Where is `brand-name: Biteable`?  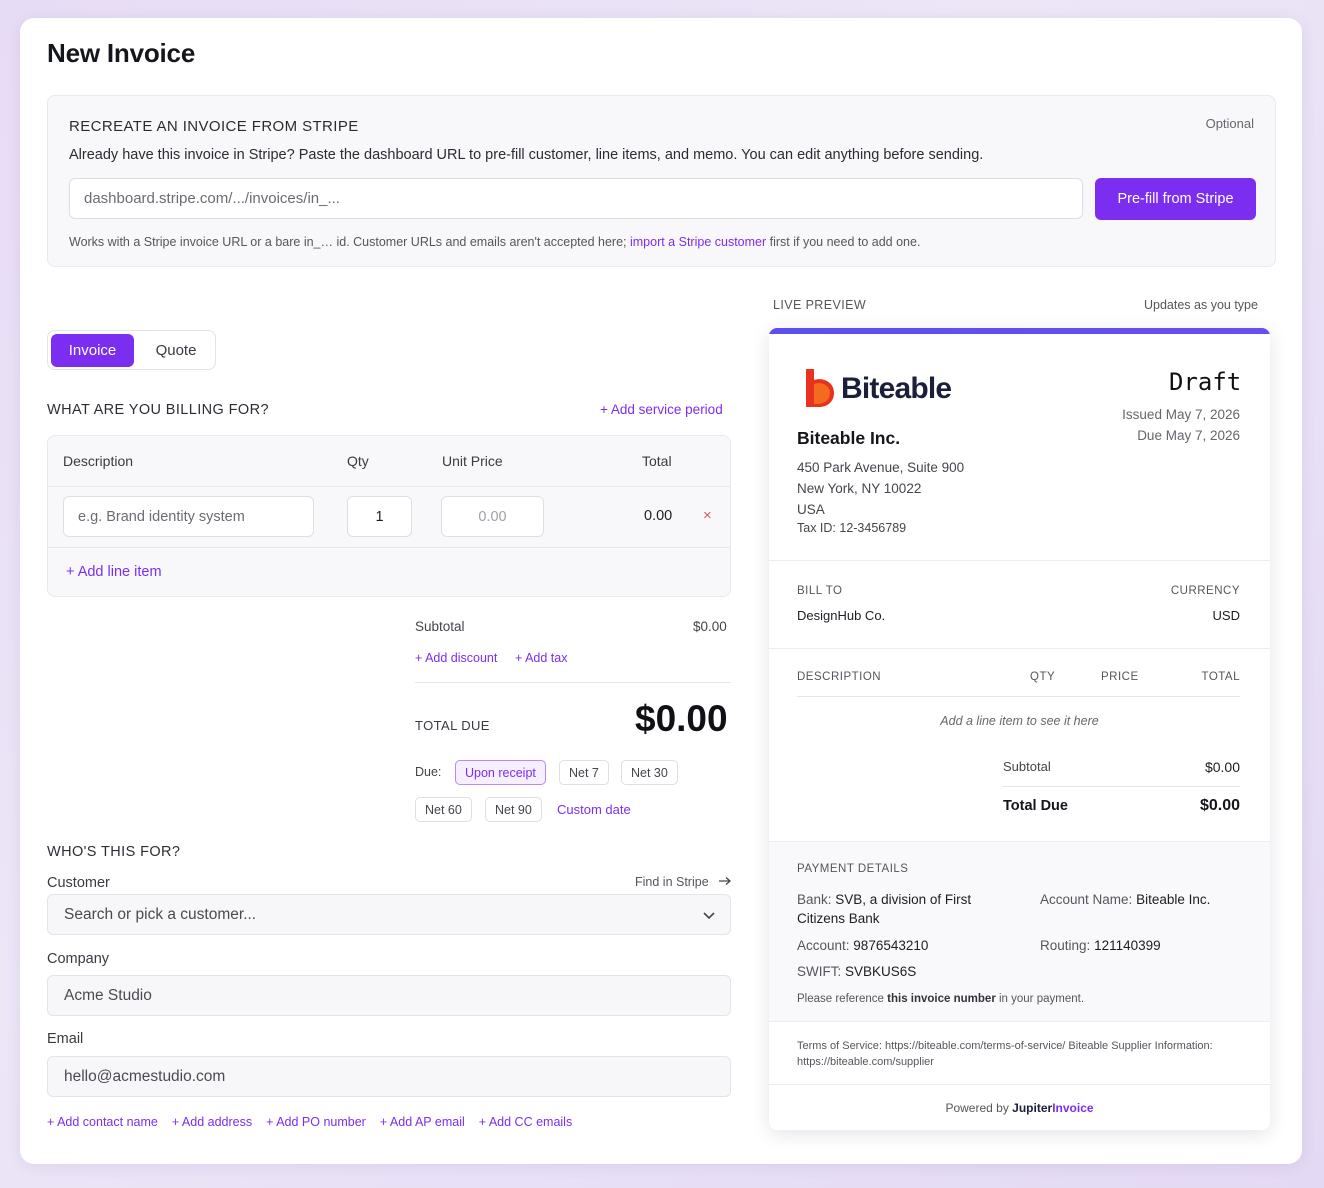
brand-name: Biteable is located at coordinates (896, 388).